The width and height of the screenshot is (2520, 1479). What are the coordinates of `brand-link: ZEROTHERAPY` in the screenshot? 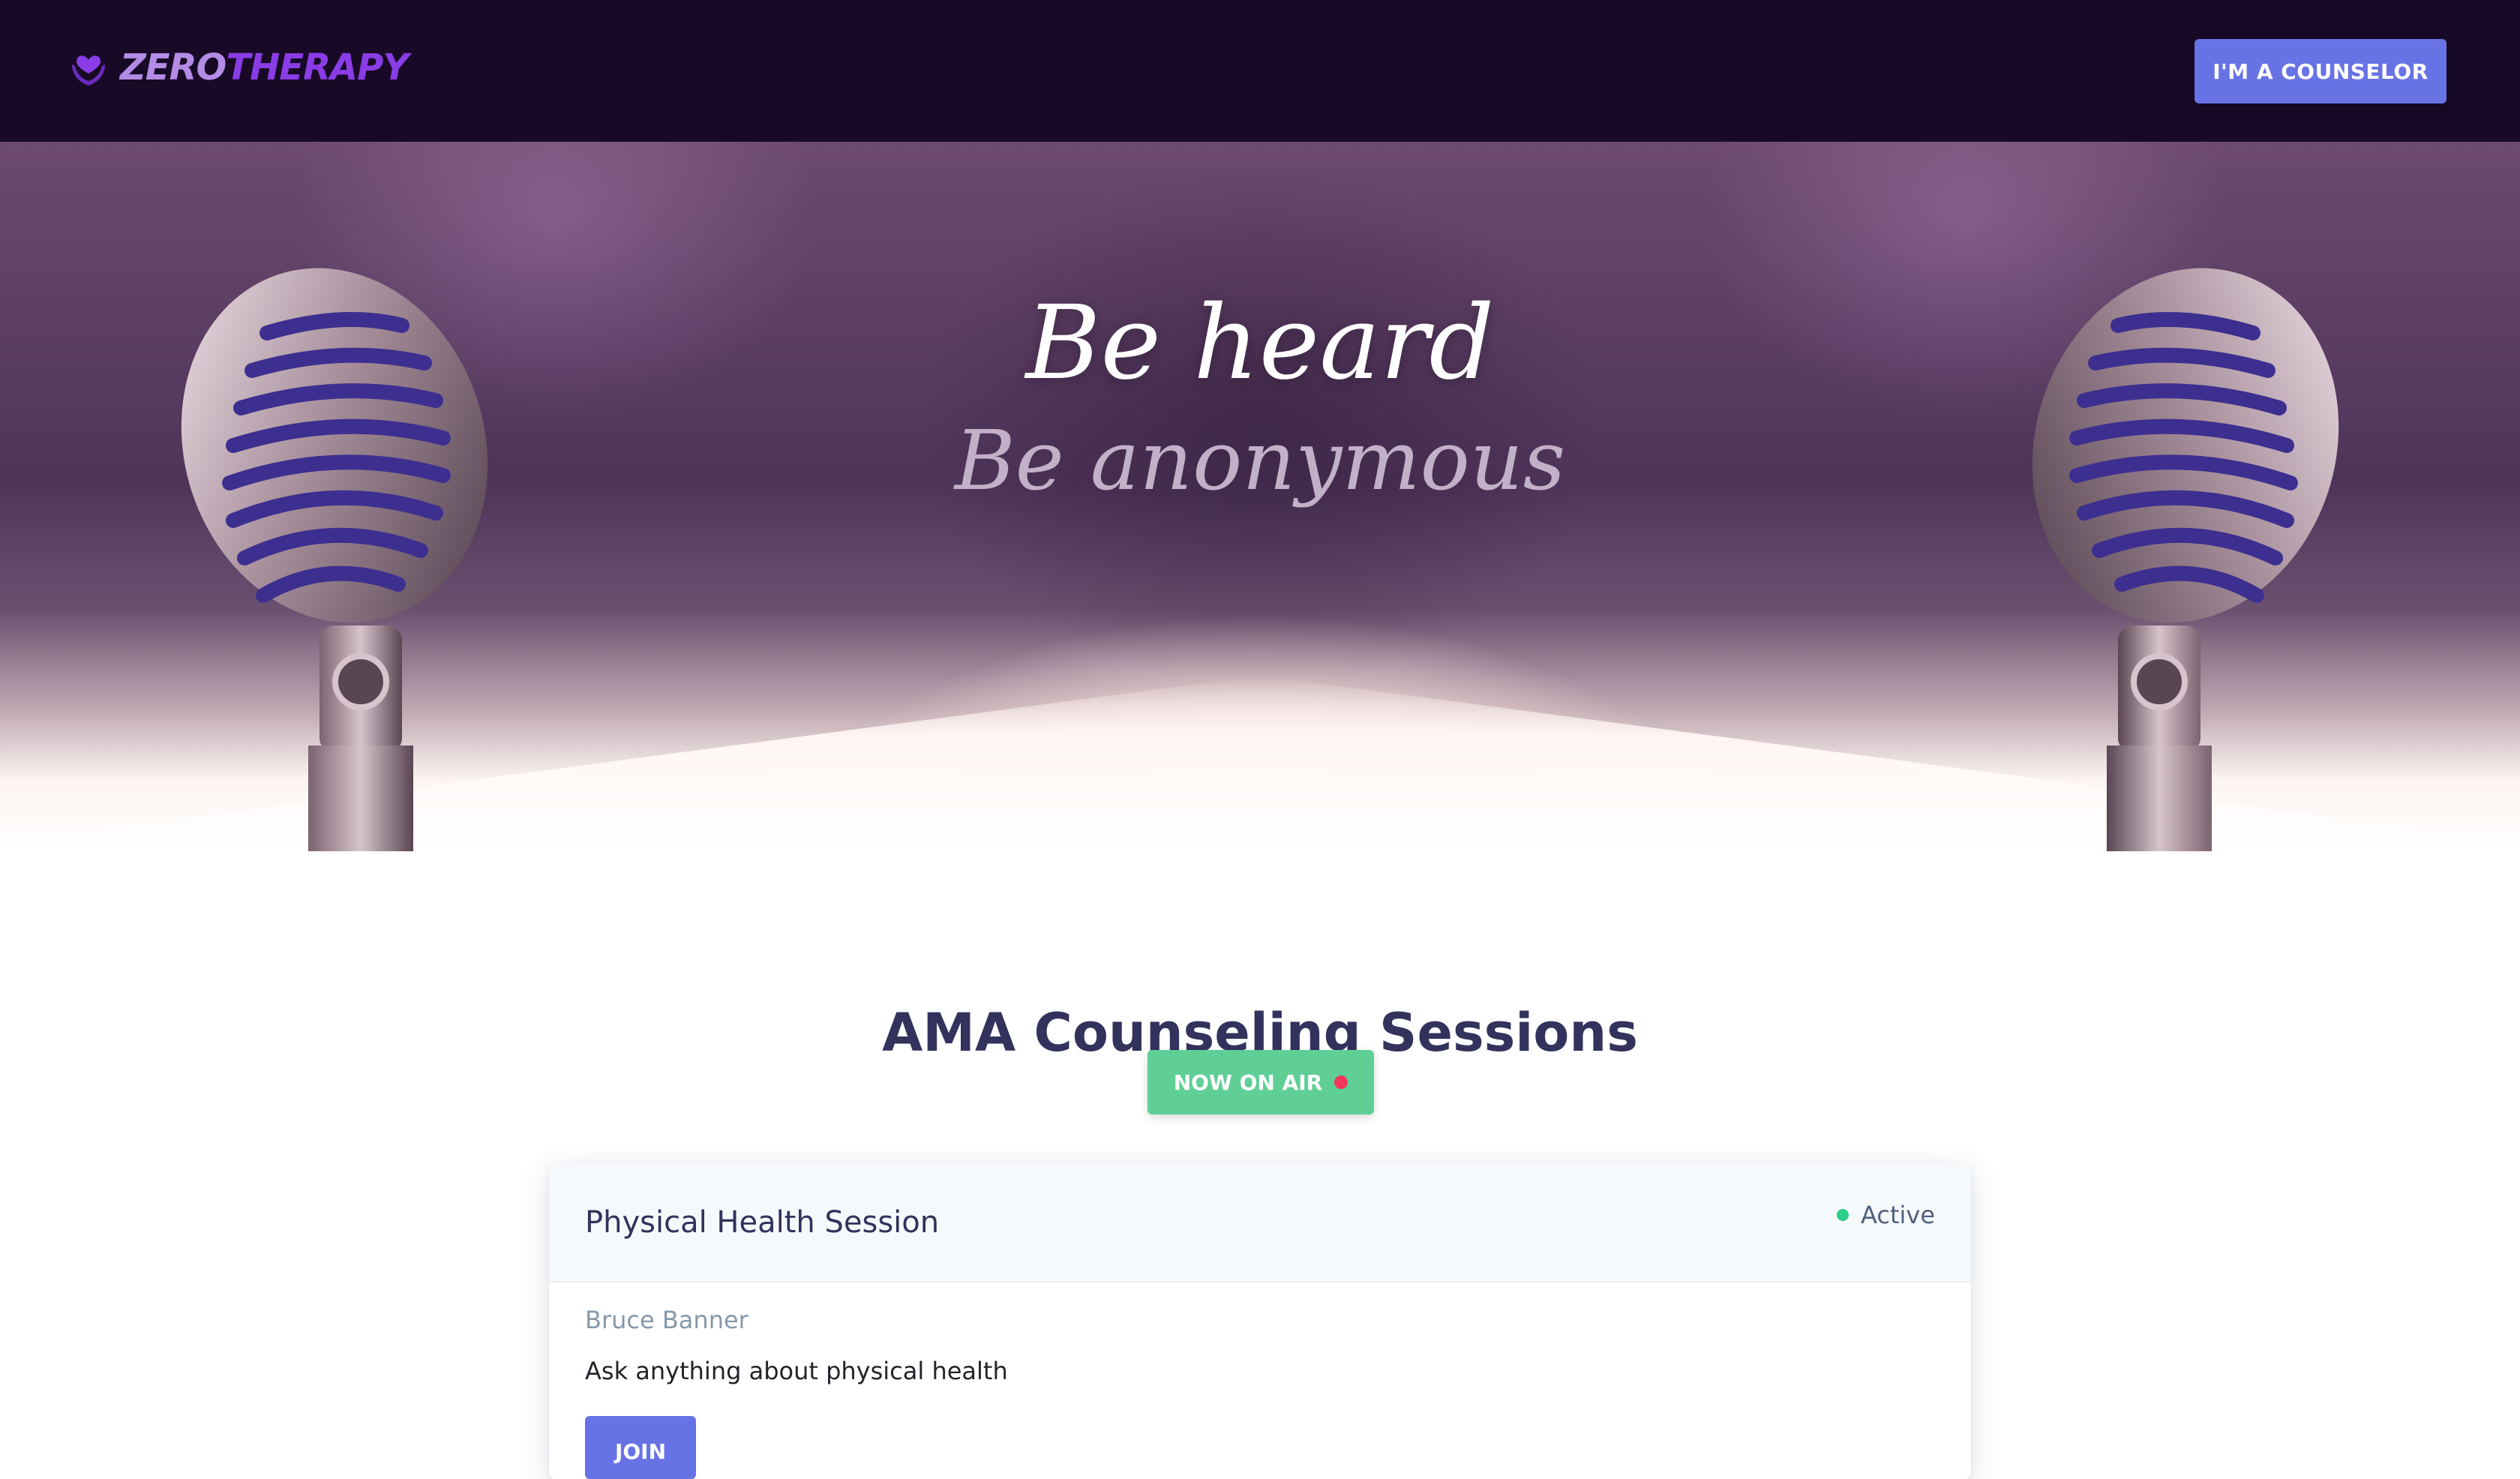 It's located at (239, 68).